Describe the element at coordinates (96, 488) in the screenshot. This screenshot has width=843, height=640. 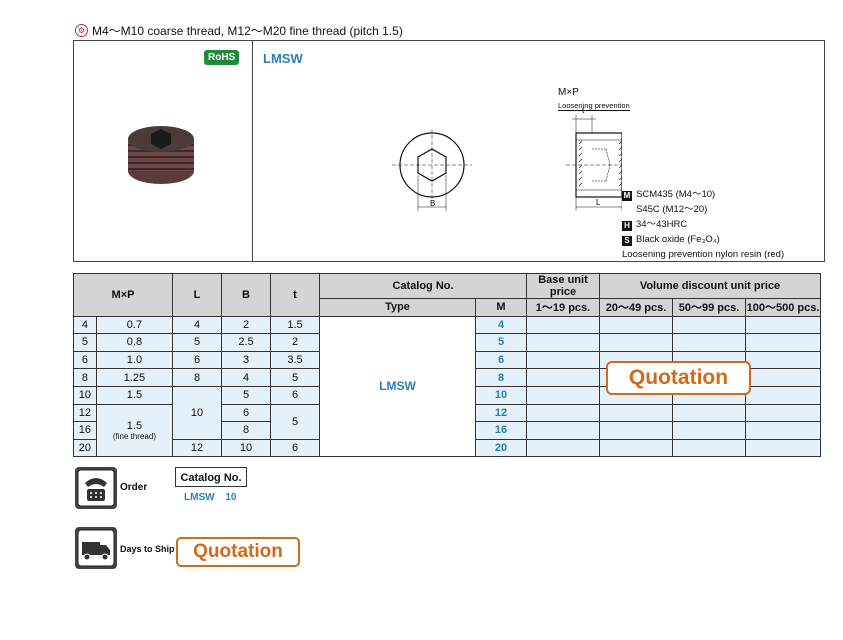
I see `phone-order-icon` at that location.